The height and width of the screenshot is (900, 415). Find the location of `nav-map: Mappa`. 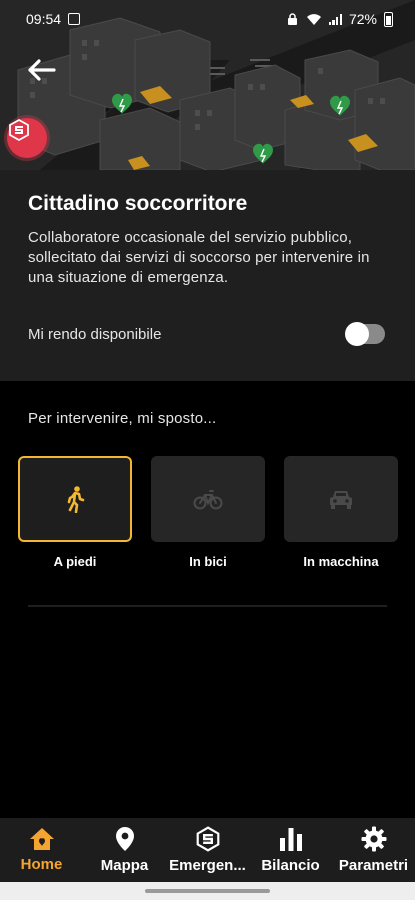

nav-map: Mappa is located at coordinates (124, 850).